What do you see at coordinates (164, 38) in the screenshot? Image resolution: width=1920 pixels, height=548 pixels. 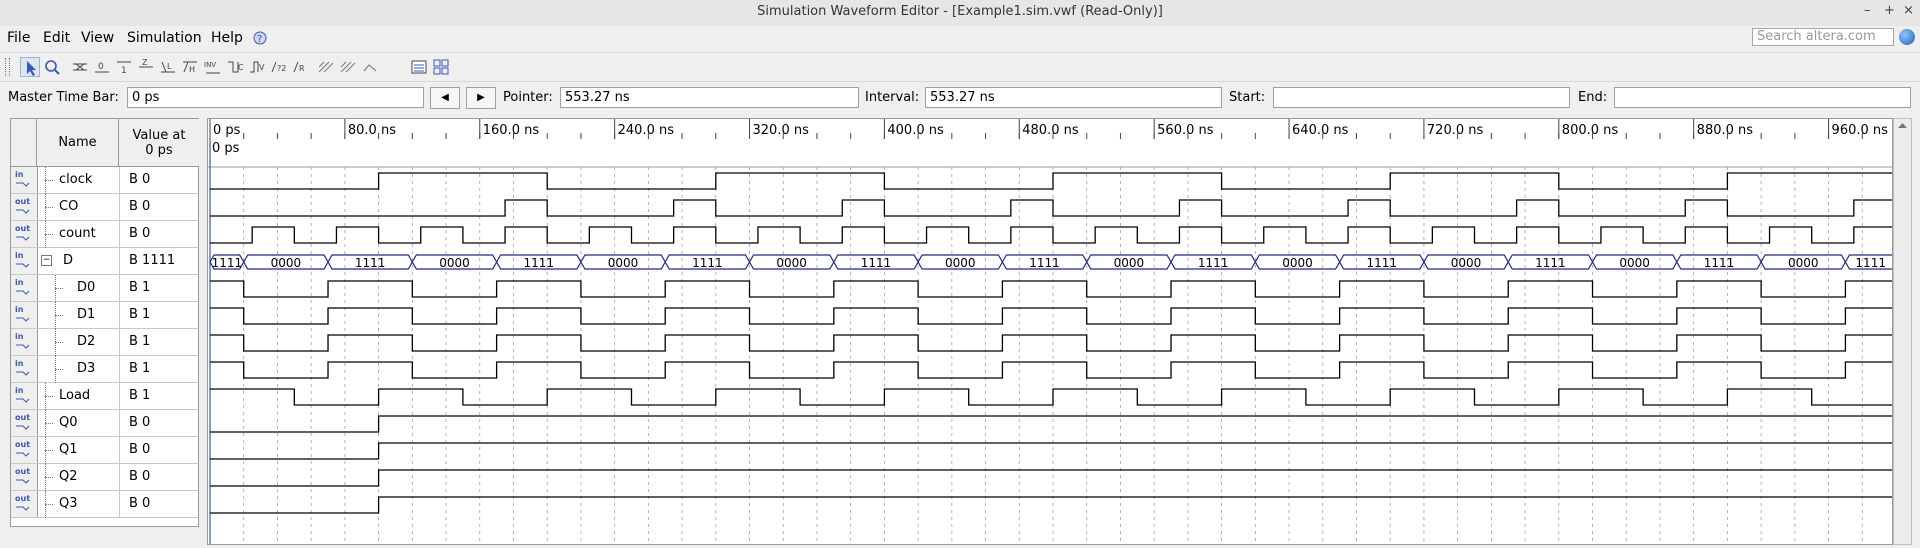 I see `menu-simulation: Simulation` at bounding box center [164, 38].